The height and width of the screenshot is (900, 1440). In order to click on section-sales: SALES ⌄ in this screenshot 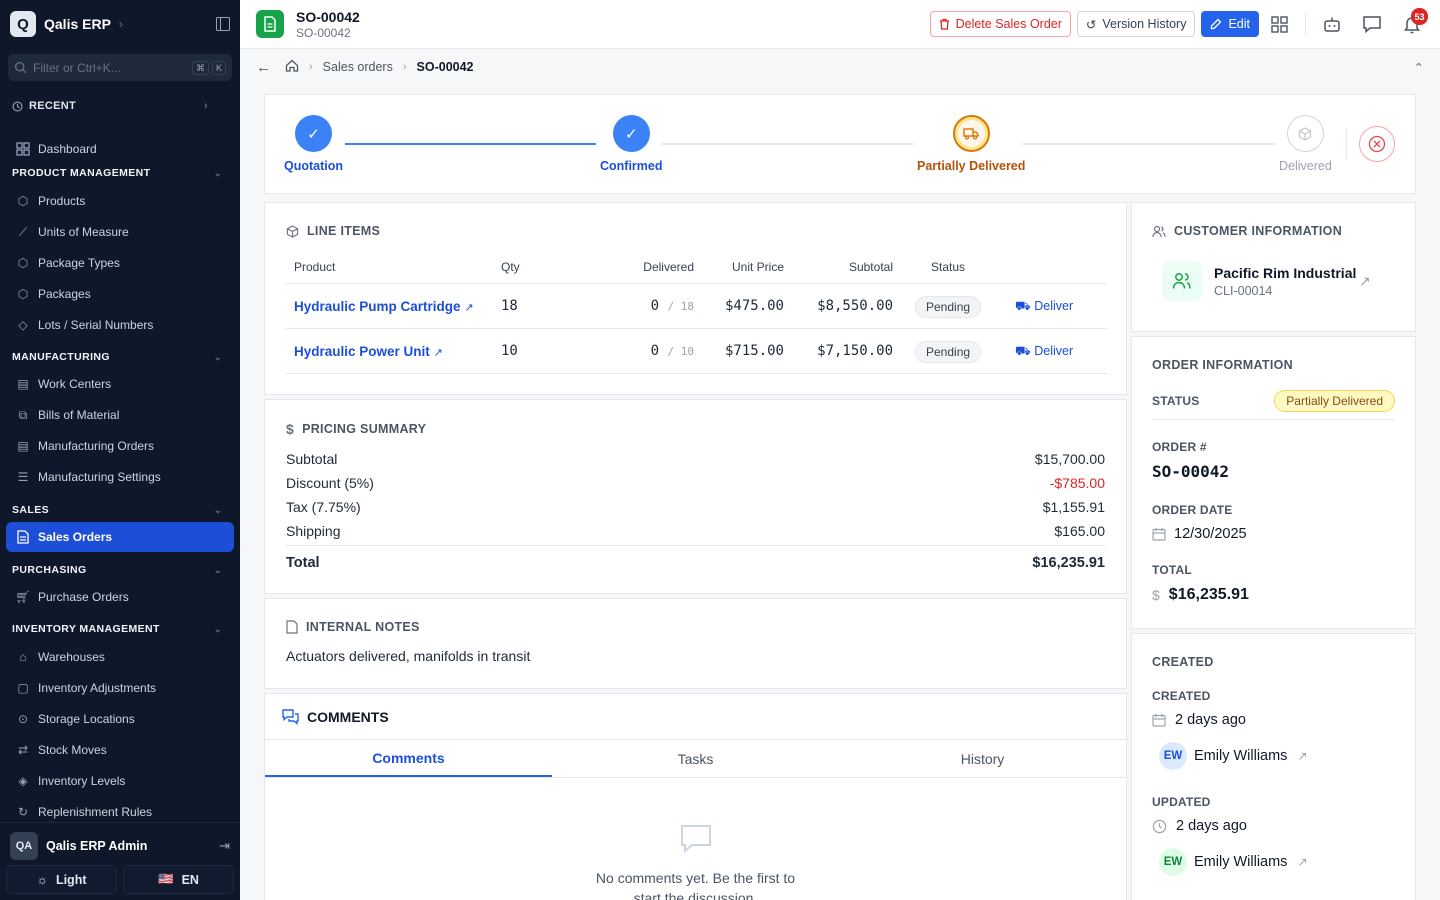, I will do `click(120, 510)`.